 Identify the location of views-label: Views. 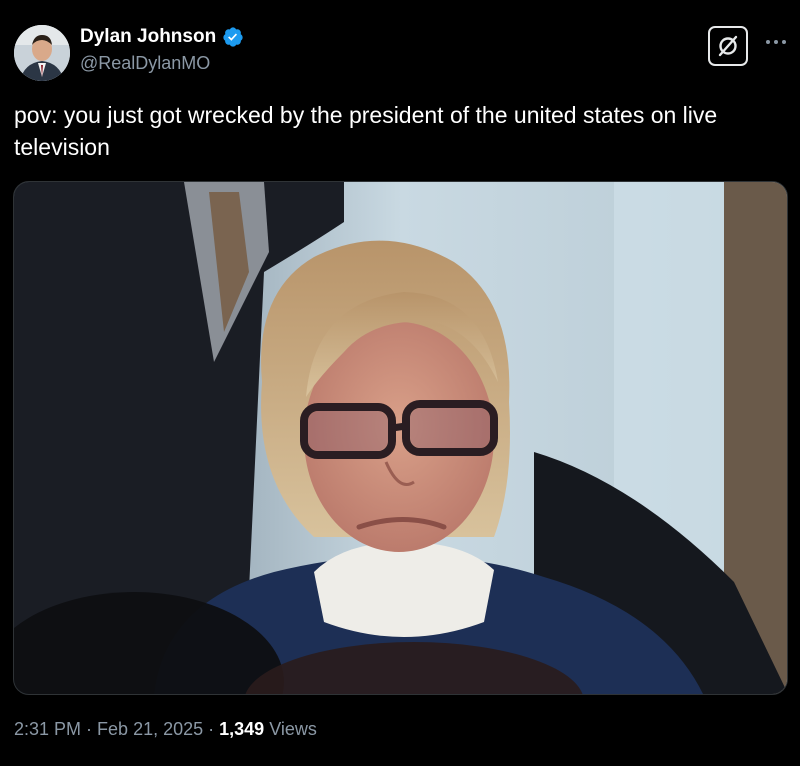
(290, 729).